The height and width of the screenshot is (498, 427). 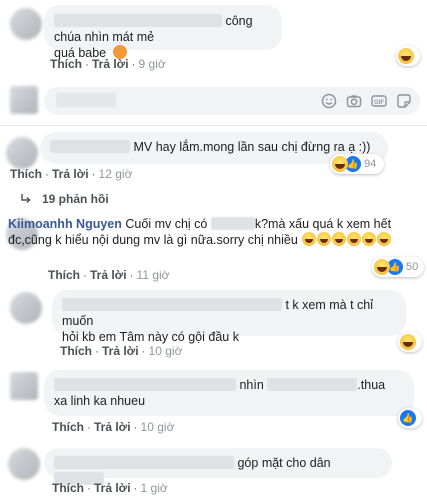 What do you see at coordinates (154, 488) in the screenshot?
I see `timestamp: 1 giờ` at bounding box center [154, 488].